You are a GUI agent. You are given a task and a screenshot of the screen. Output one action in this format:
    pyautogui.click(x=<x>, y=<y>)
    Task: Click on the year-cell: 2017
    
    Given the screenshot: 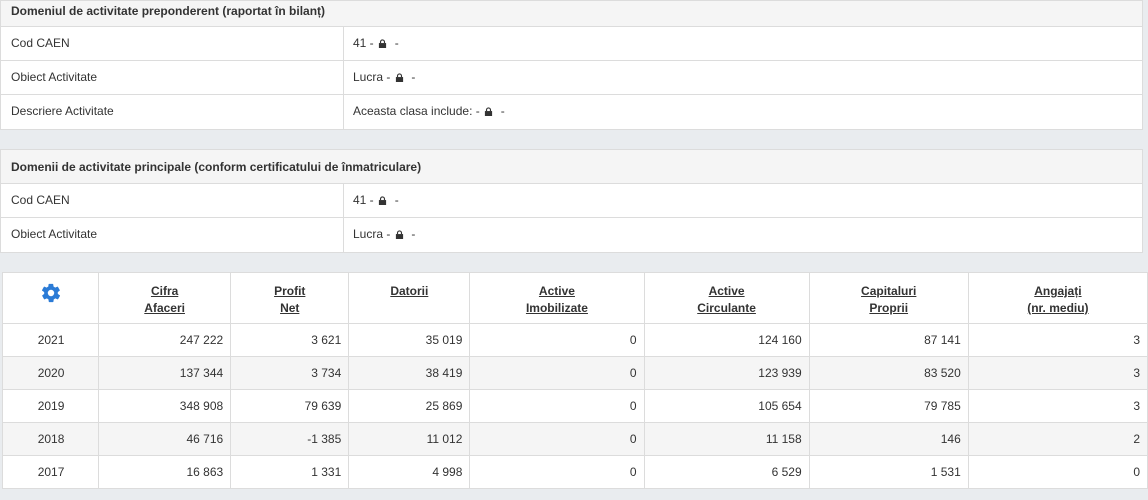 What is the action you would take?
    pyautogui.click(x=50, y=472)
    